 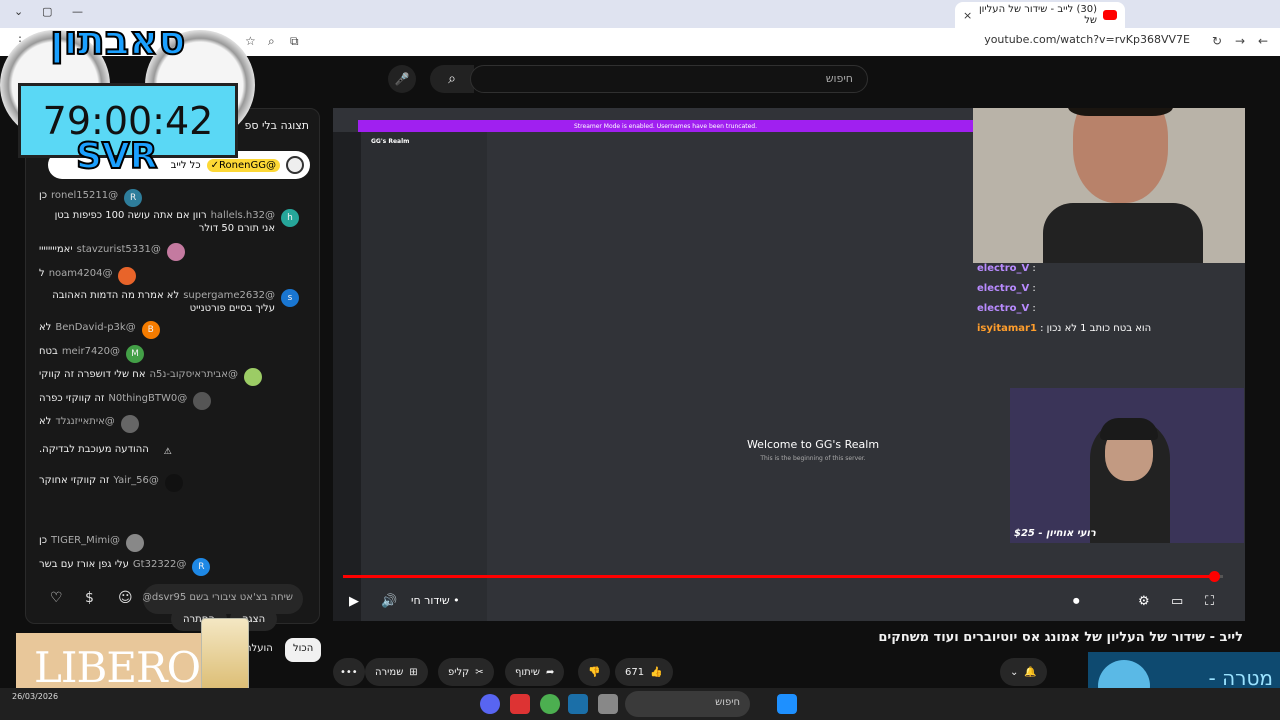 I want to click on close-tab-icon: ×, so click(x=967, y=15).